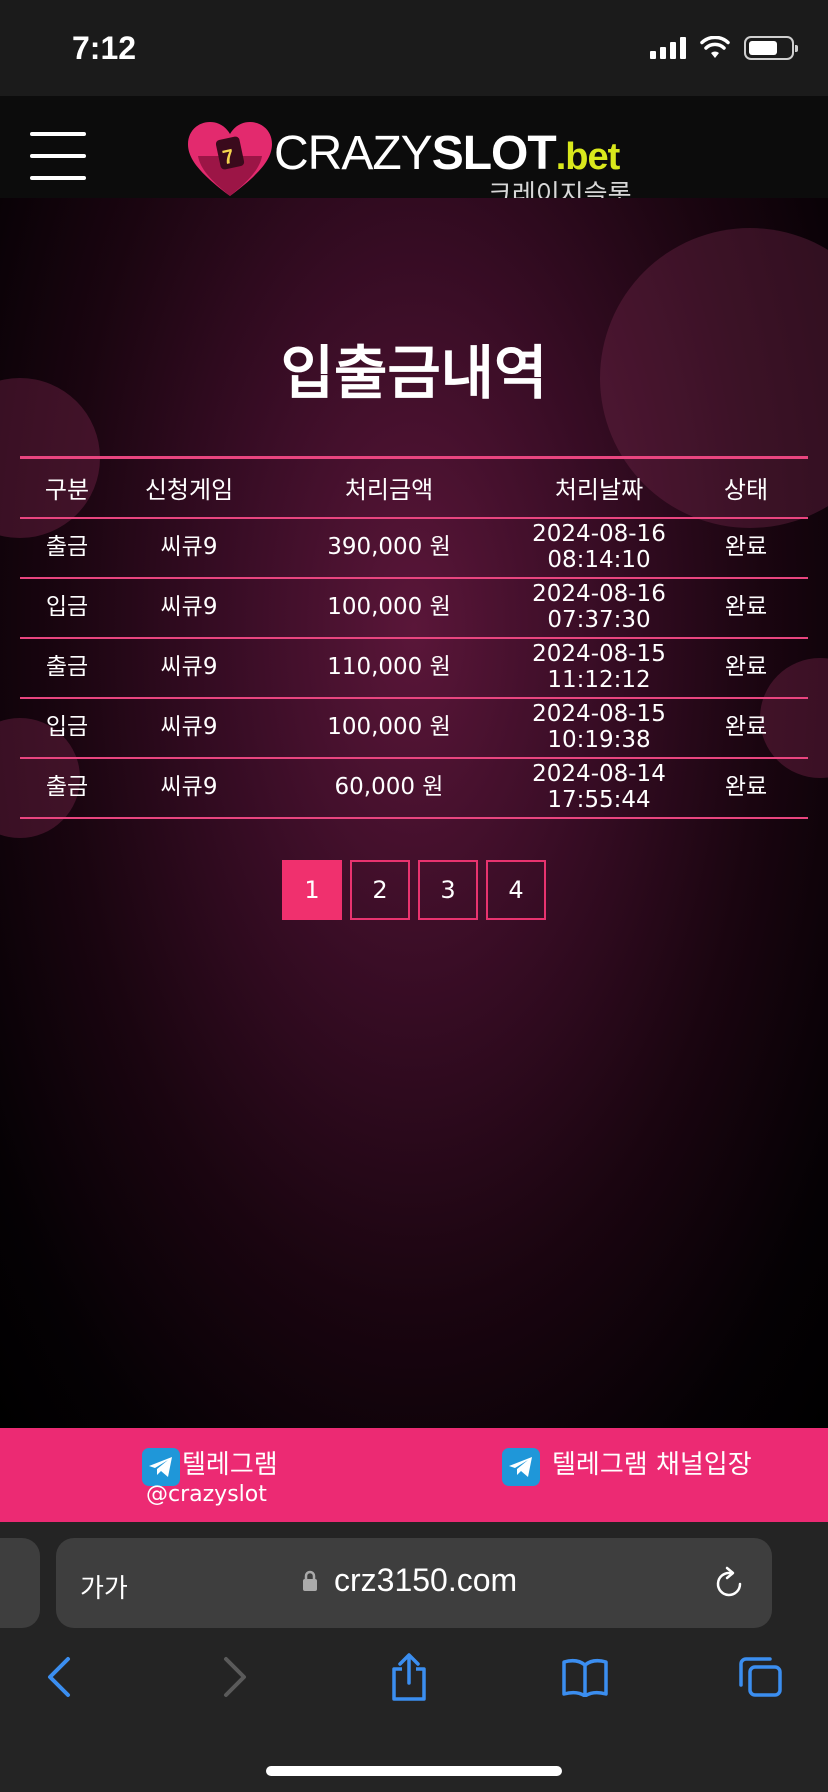  I want to click on tabs-icon, so click(760, 1677).